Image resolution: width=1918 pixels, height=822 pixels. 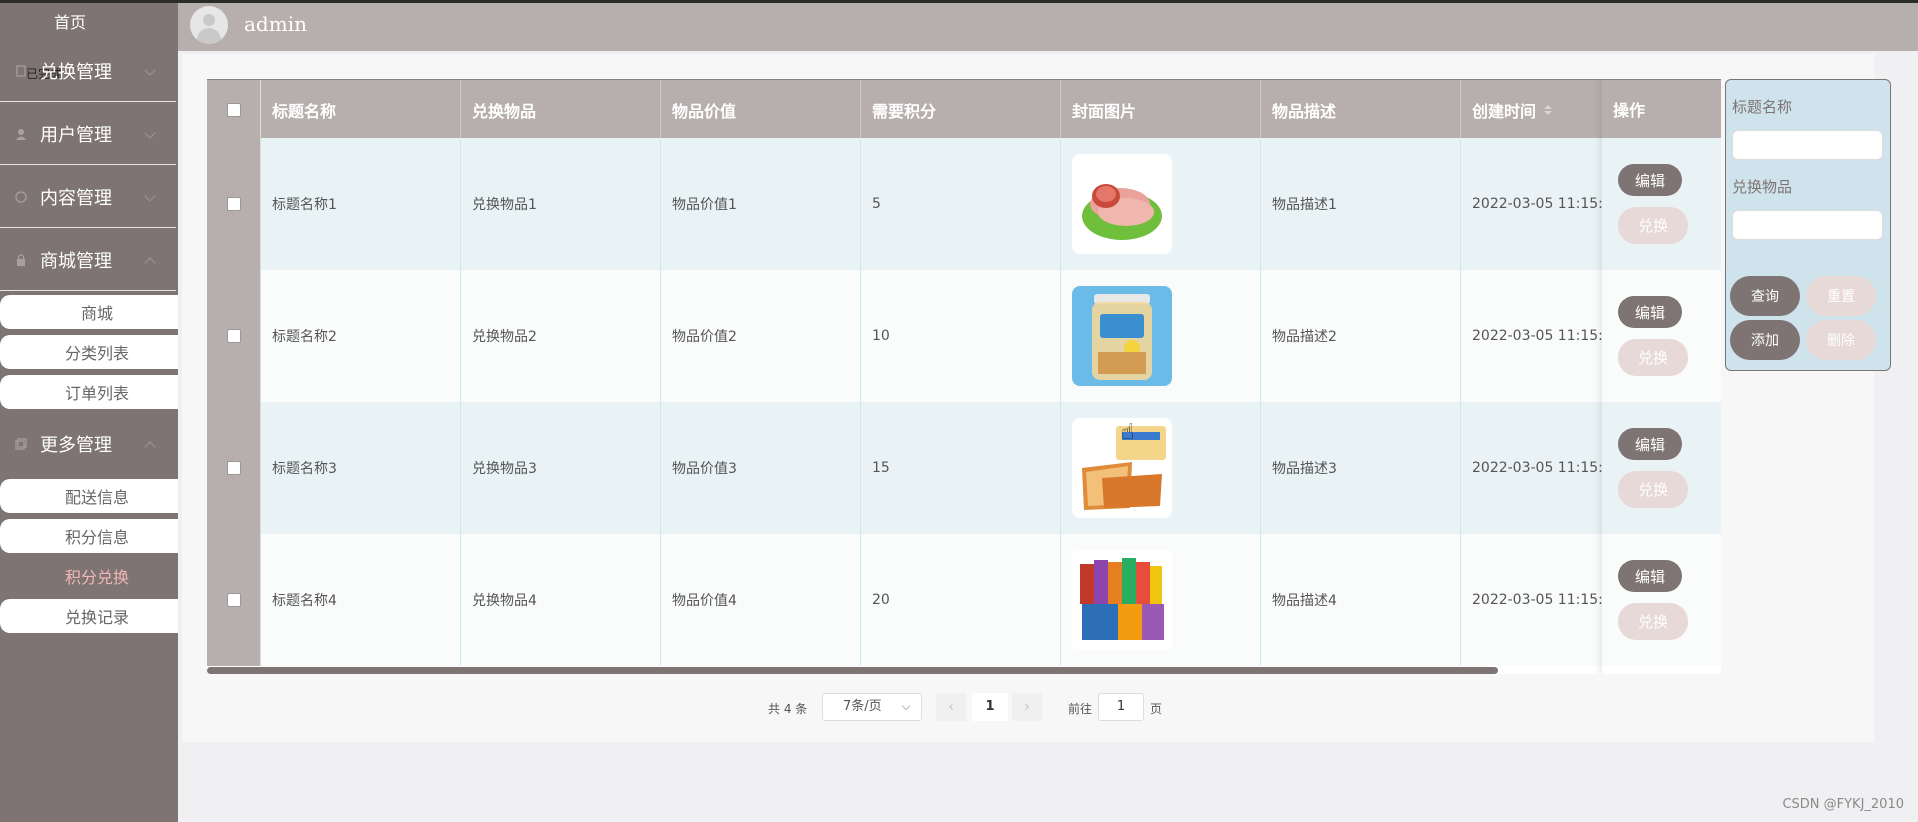 I want to click on sidebar-group-users: 用户管理, so click(x=88, y=134).